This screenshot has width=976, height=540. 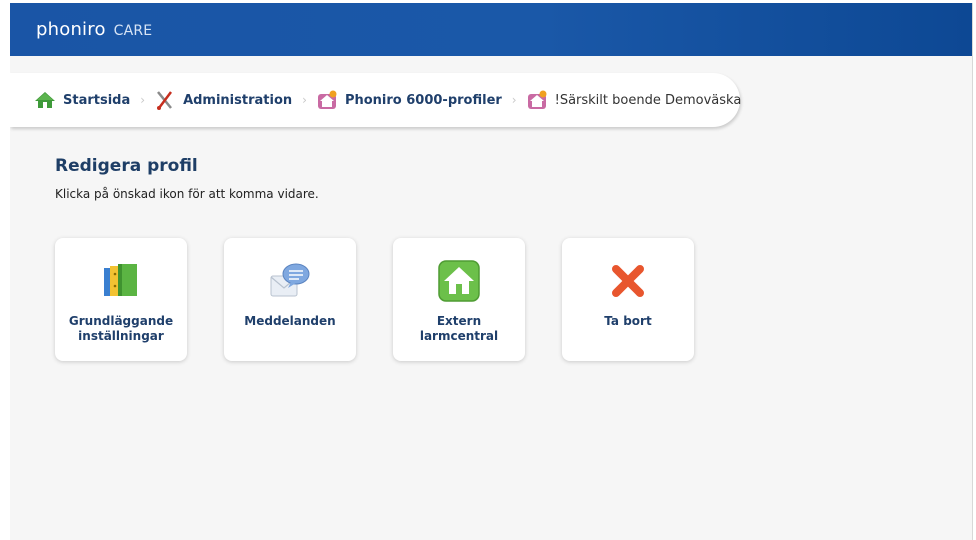 I want to click on logo-sub-text: CARE, so click(x=133, y=31).